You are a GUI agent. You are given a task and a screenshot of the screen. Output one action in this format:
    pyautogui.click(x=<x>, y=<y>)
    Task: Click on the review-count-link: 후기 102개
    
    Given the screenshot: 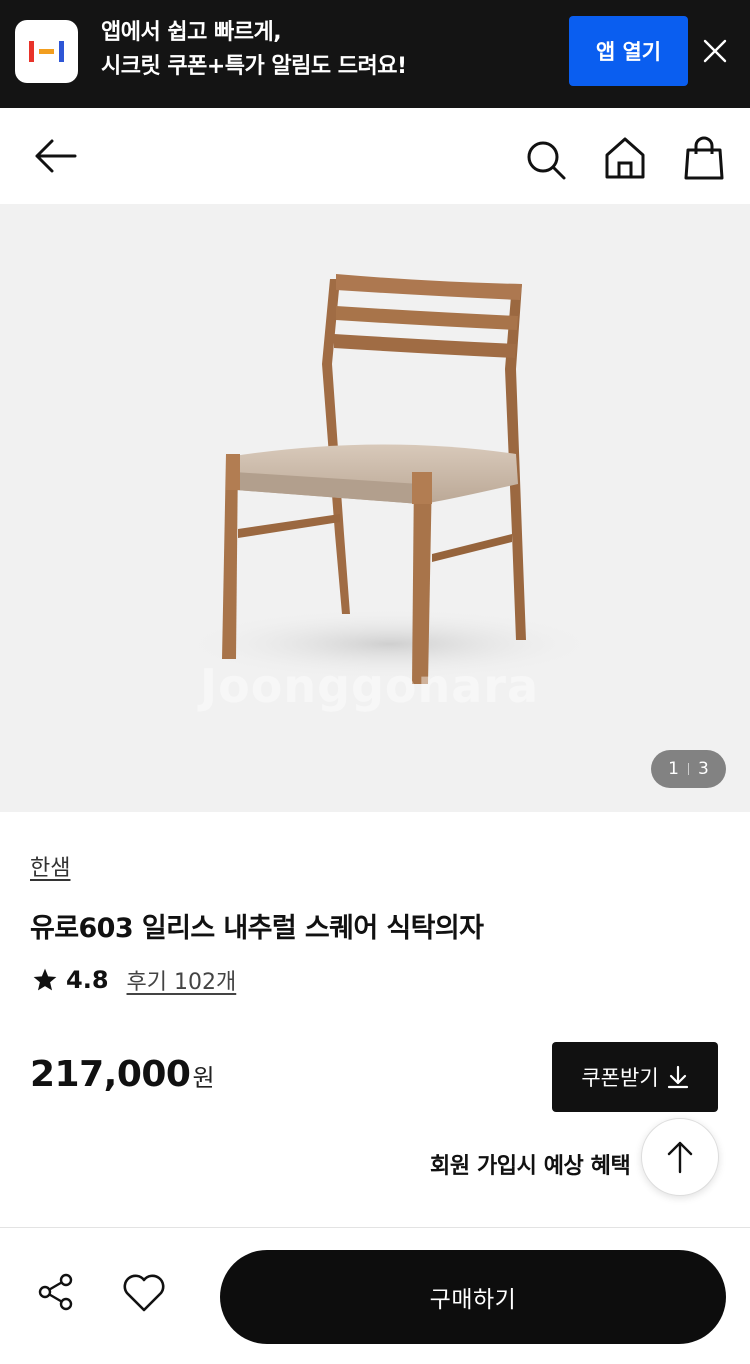 What is the action you would take?
    pyautogui.click(x=182, y=980)
    